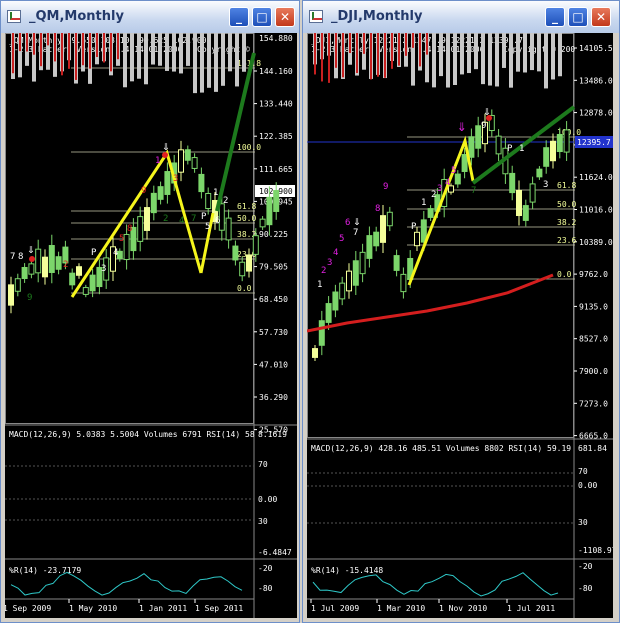  Describe the element at coordinates (595, 550) in the screenshot. I see `indicator-axis-label: -1108.97` at that location.